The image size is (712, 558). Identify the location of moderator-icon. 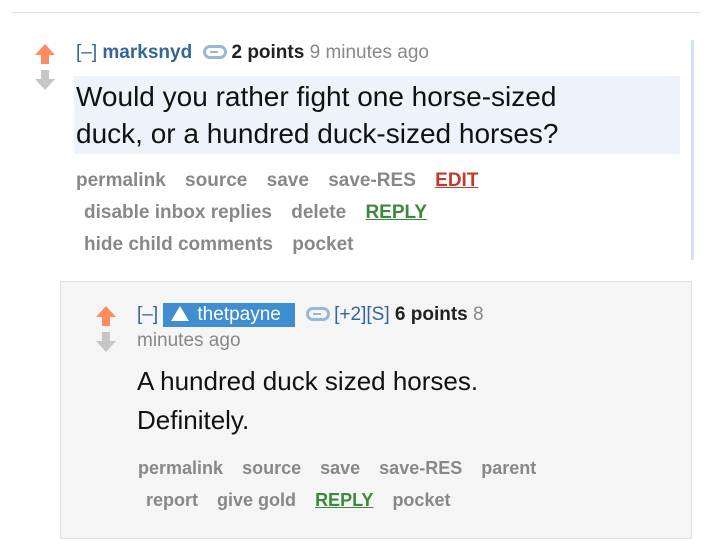
(180, 313).